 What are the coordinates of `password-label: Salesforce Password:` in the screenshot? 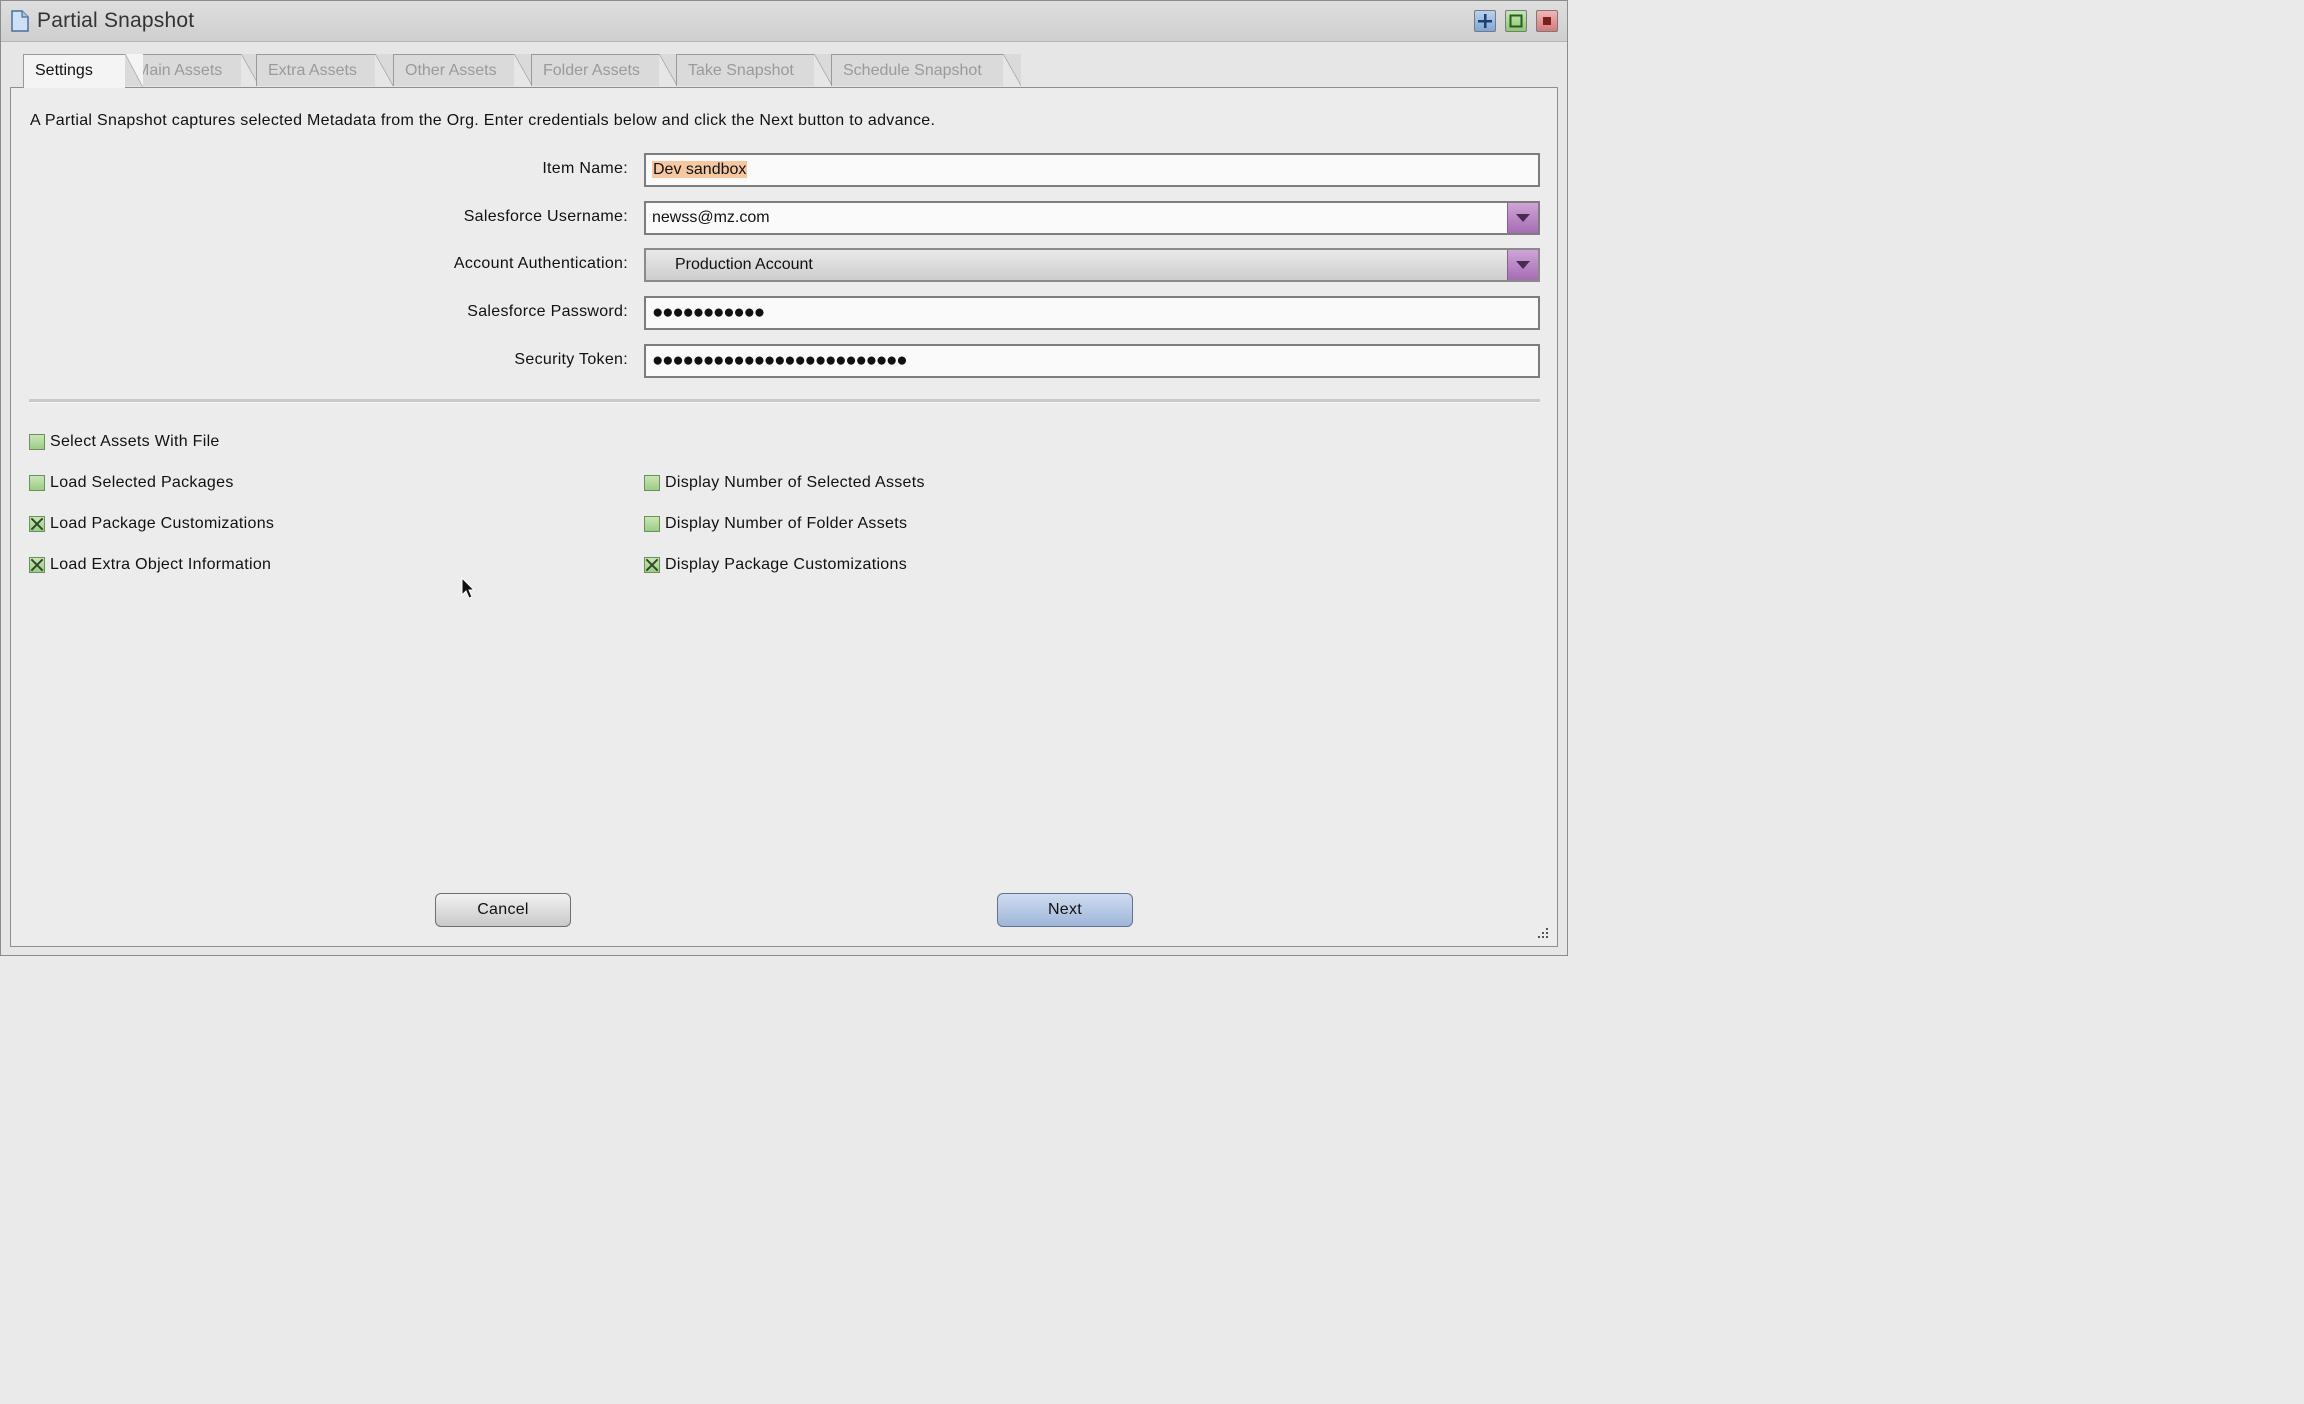 It's located at (547, 311).